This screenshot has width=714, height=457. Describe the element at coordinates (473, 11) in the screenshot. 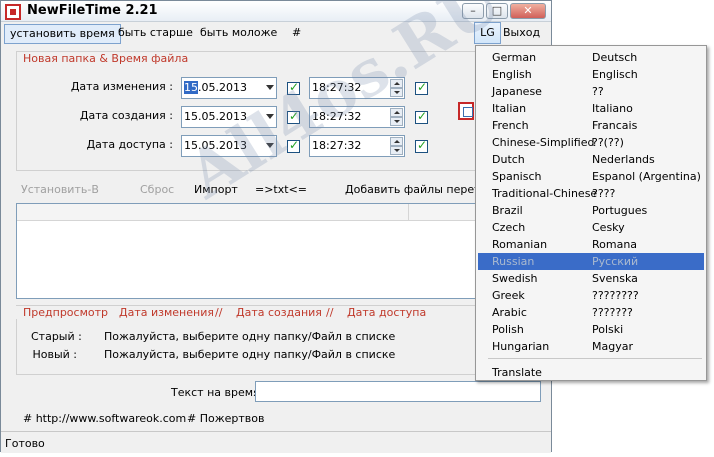

I see `minimize-button: –` at that location.